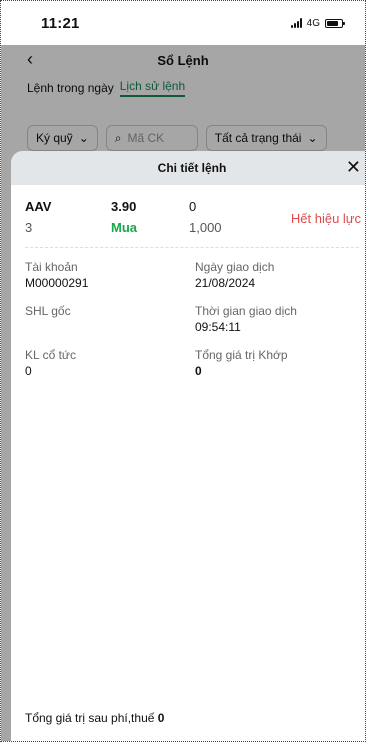  Describe the element at coordinates (124, 206) in the screenshot. I see `order-price: 3.90` at that location.